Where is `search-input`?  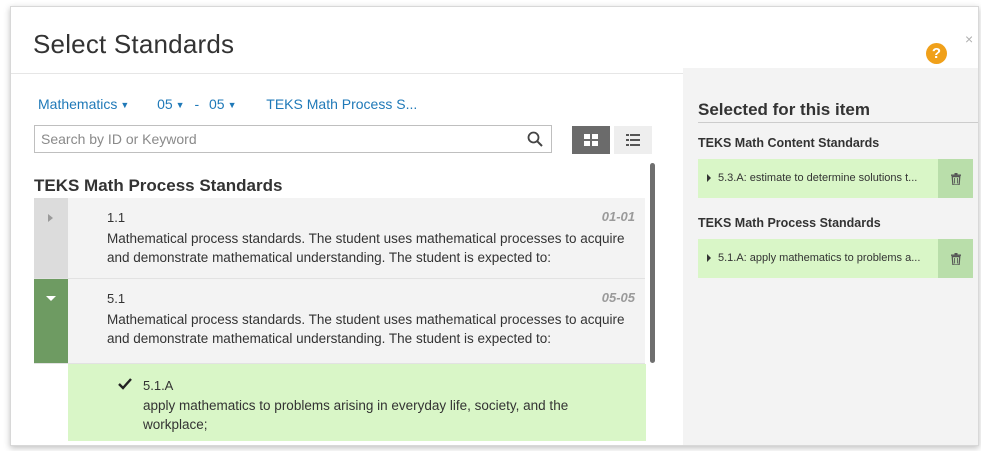 search-input is located at coordinates (273, 139).